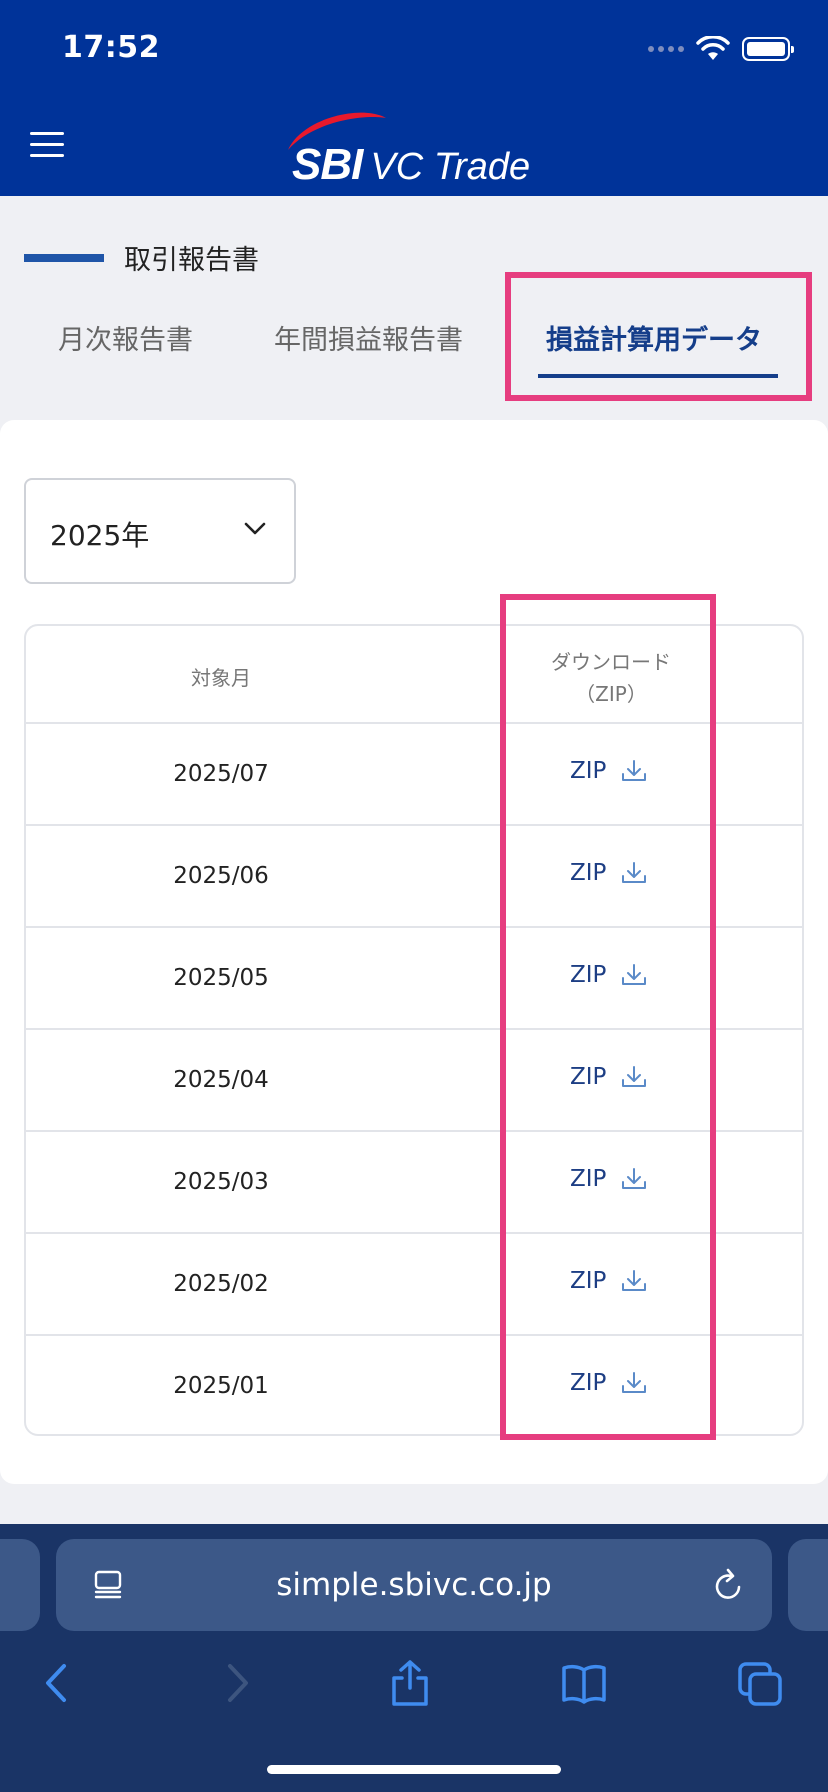  I want to click on previous-tab-preview, so click(20, 1585).